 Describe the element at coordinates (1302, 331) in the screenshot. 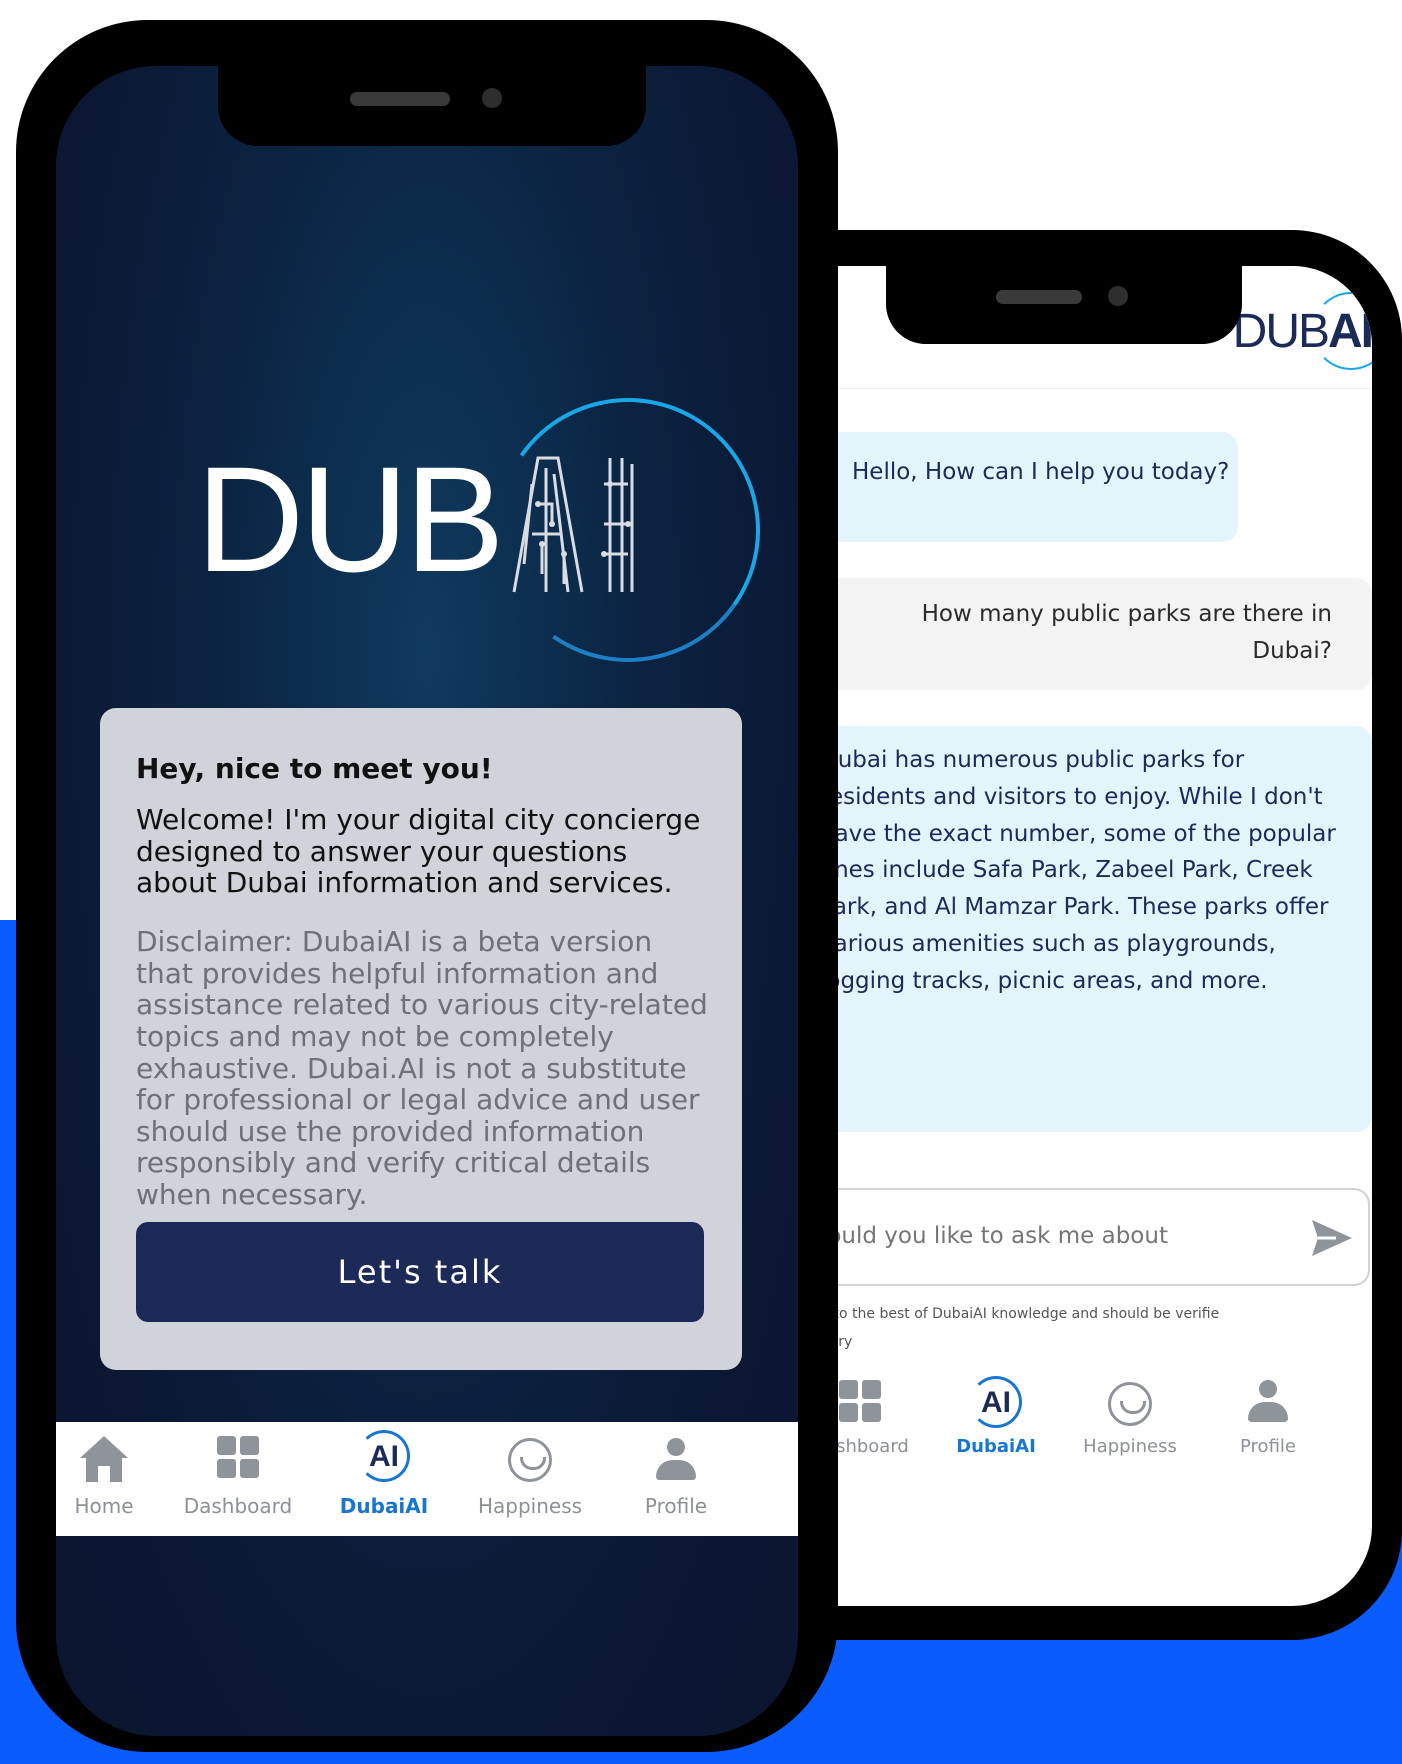

I see `dubai-ai-logo: DUBAI` at that location.